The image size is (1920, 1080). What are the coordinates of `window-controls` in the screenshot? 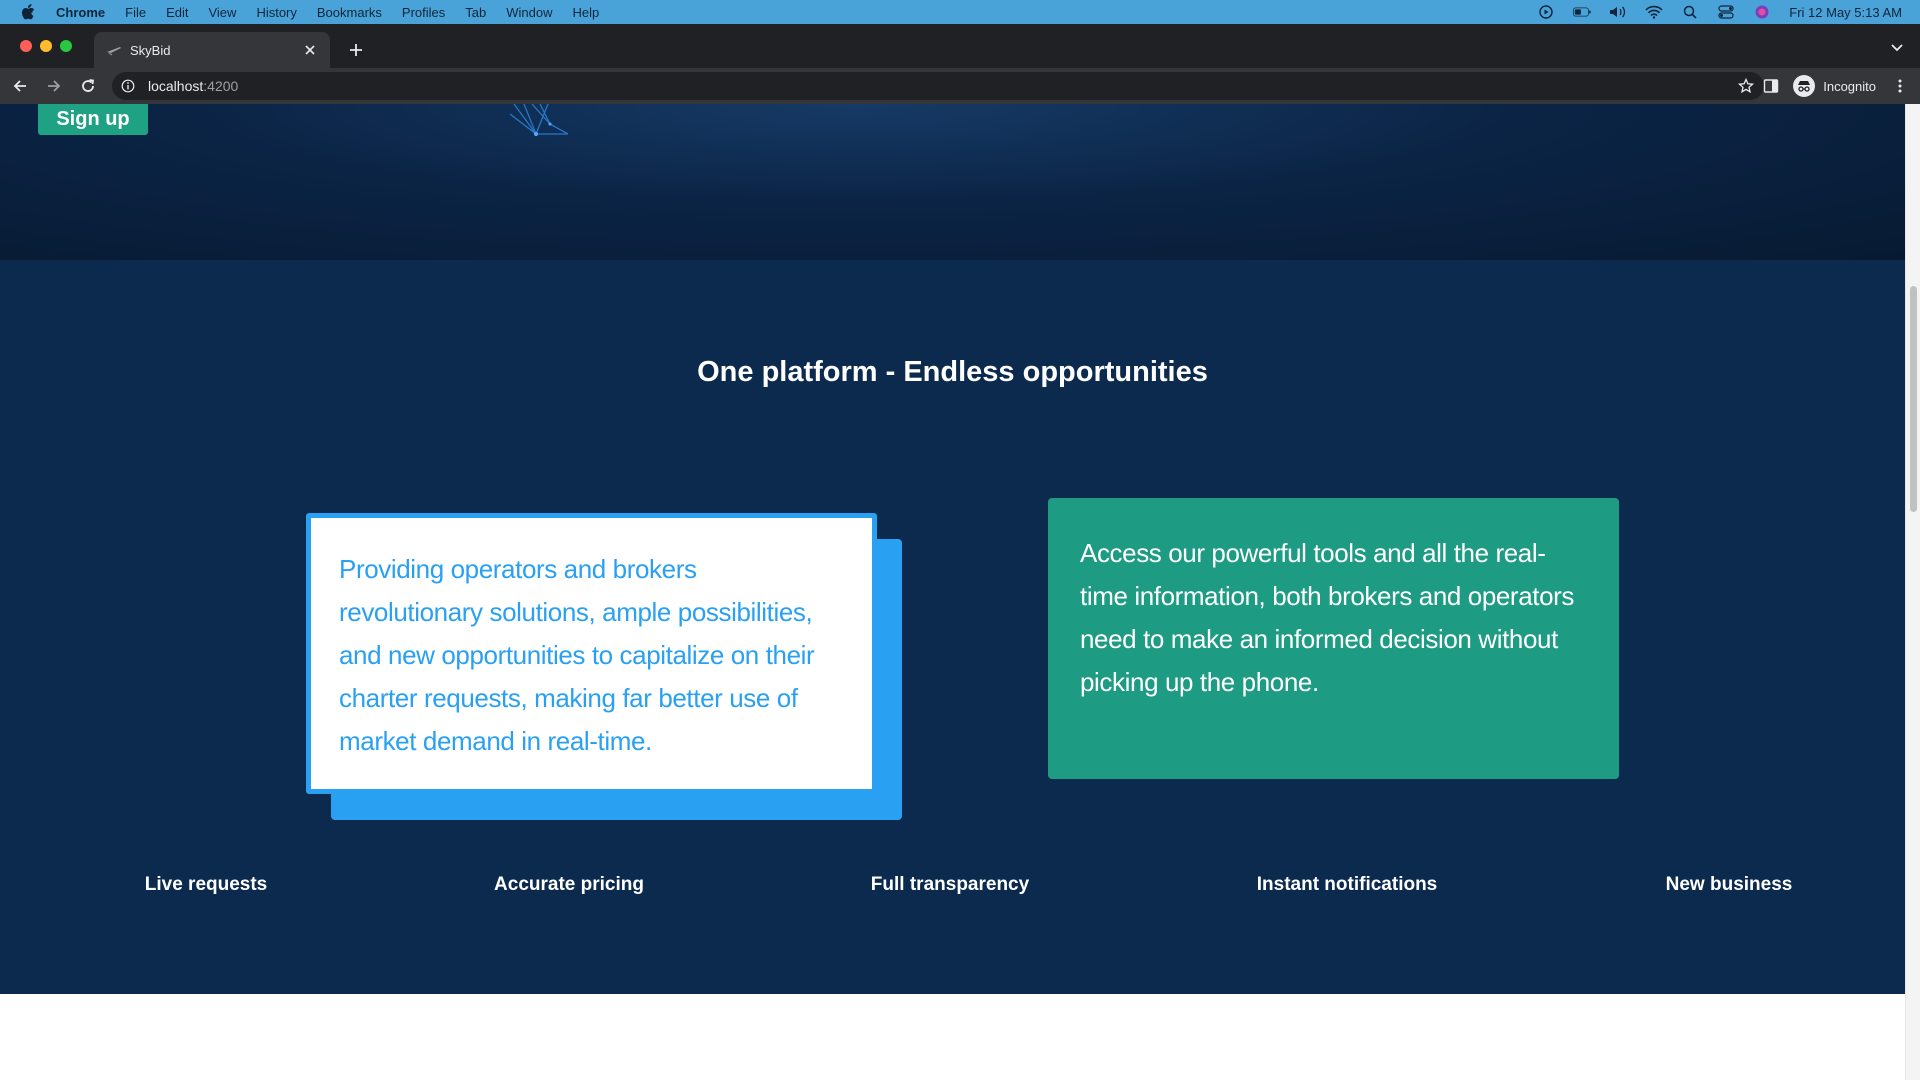 It's located at (46, 46).